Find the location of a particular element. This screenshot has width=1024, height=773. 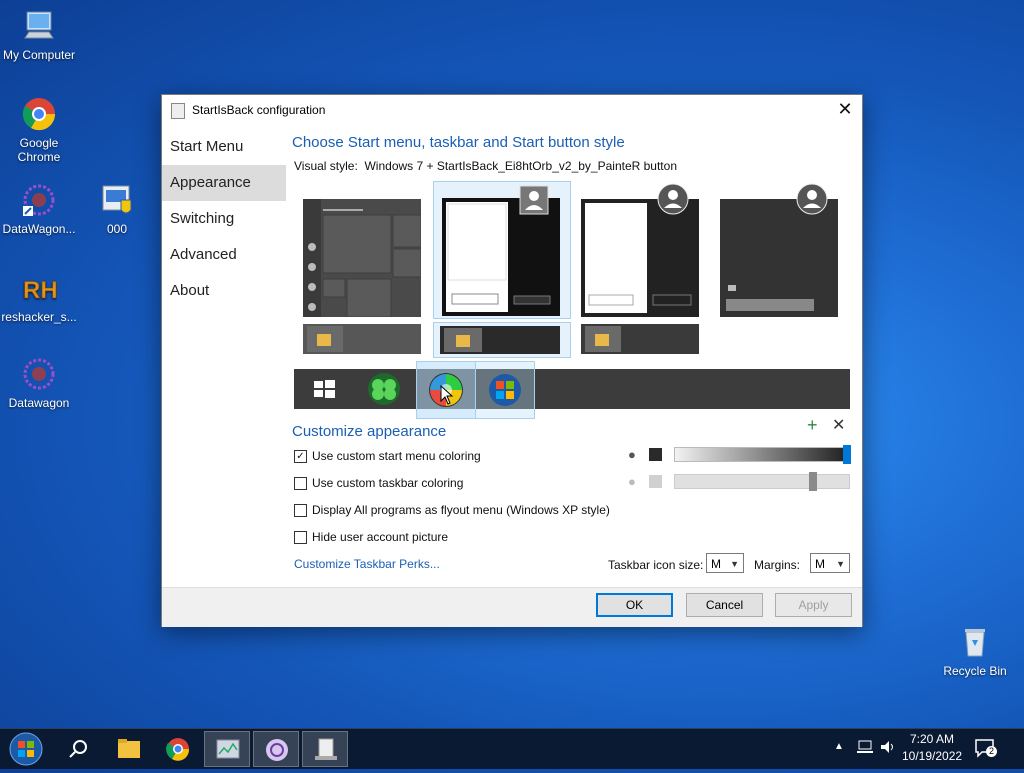

apply-button: Apply is located at coordinates (813, 605).